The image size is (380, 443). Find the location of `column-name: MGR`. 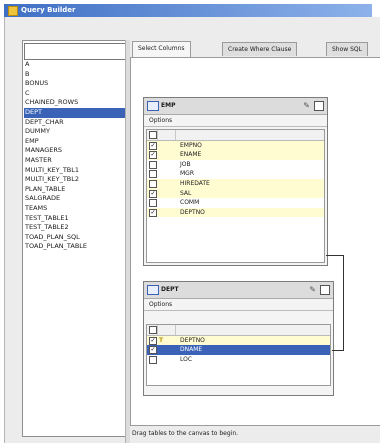

column-name: MGR is located at coordinates (187, 174).